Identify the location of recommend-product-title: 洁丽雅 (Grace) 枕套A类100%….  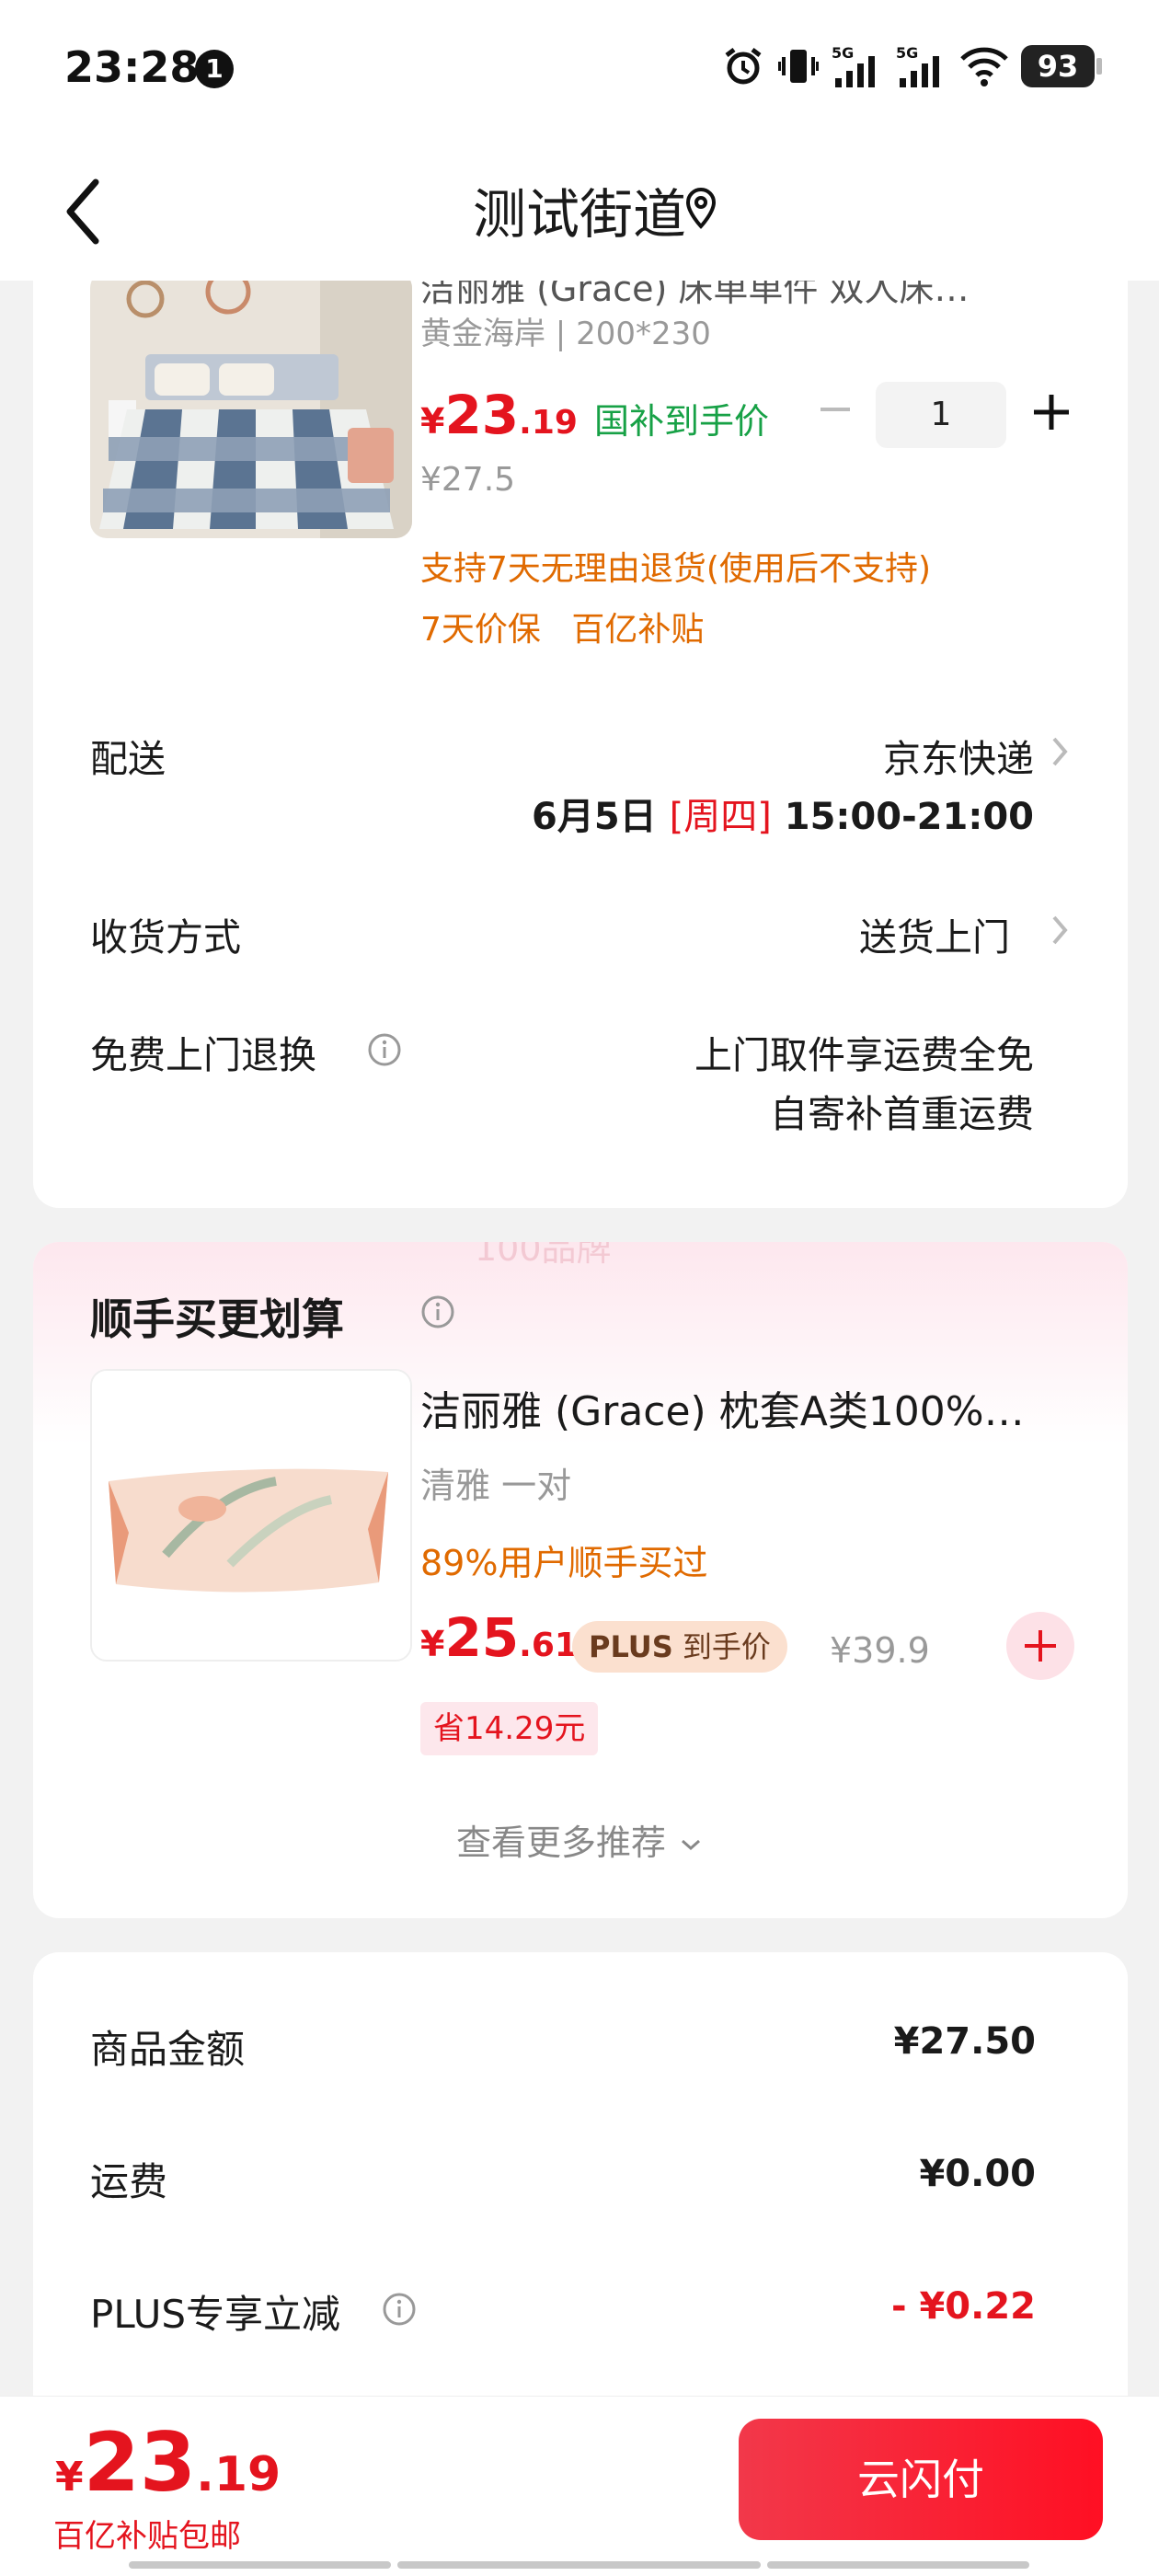
(760, 1407).